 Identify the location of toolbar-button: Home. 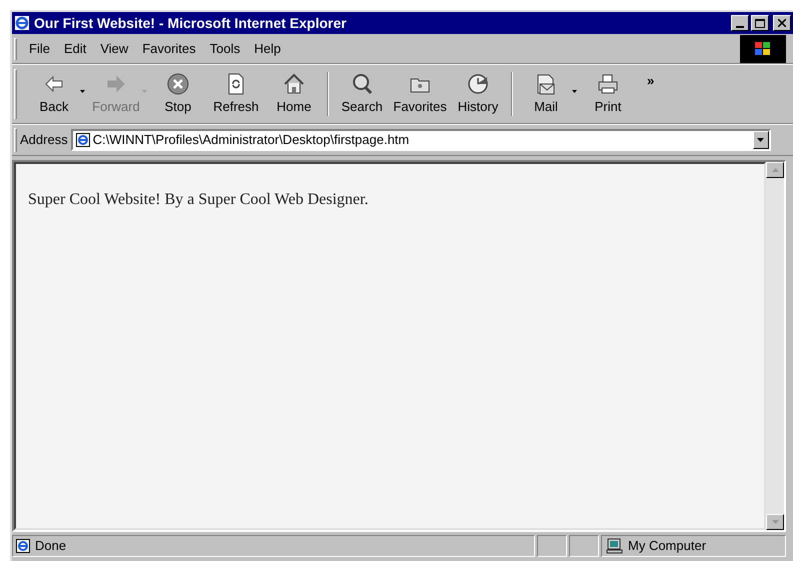
(294, 94).